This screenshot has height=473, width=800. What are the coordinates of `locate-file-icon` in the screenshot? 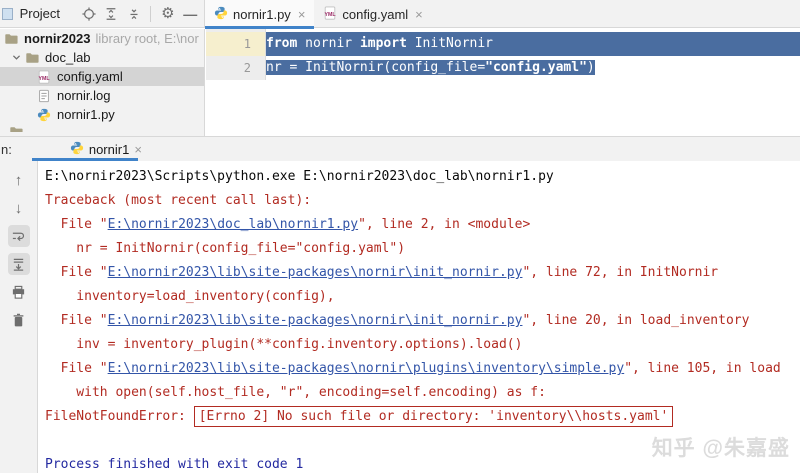 It's located at (88, 14).